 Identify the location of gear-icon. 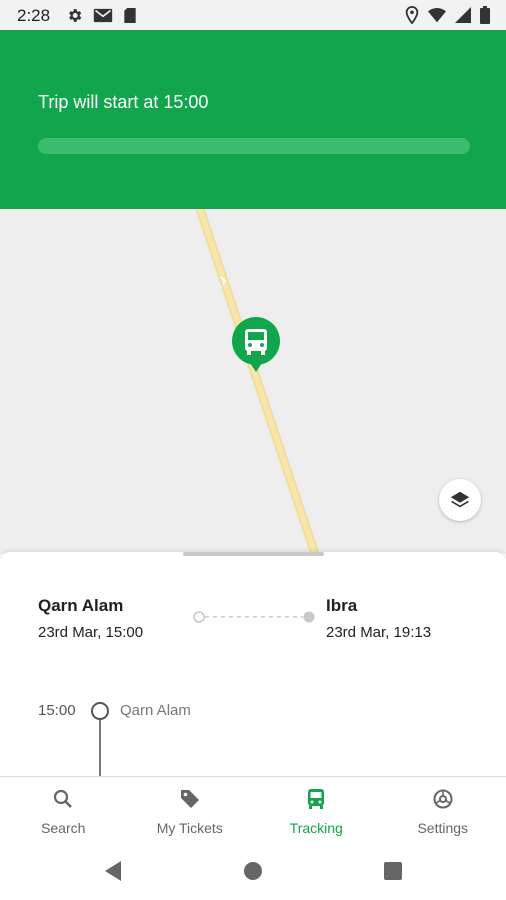
(75, 15).